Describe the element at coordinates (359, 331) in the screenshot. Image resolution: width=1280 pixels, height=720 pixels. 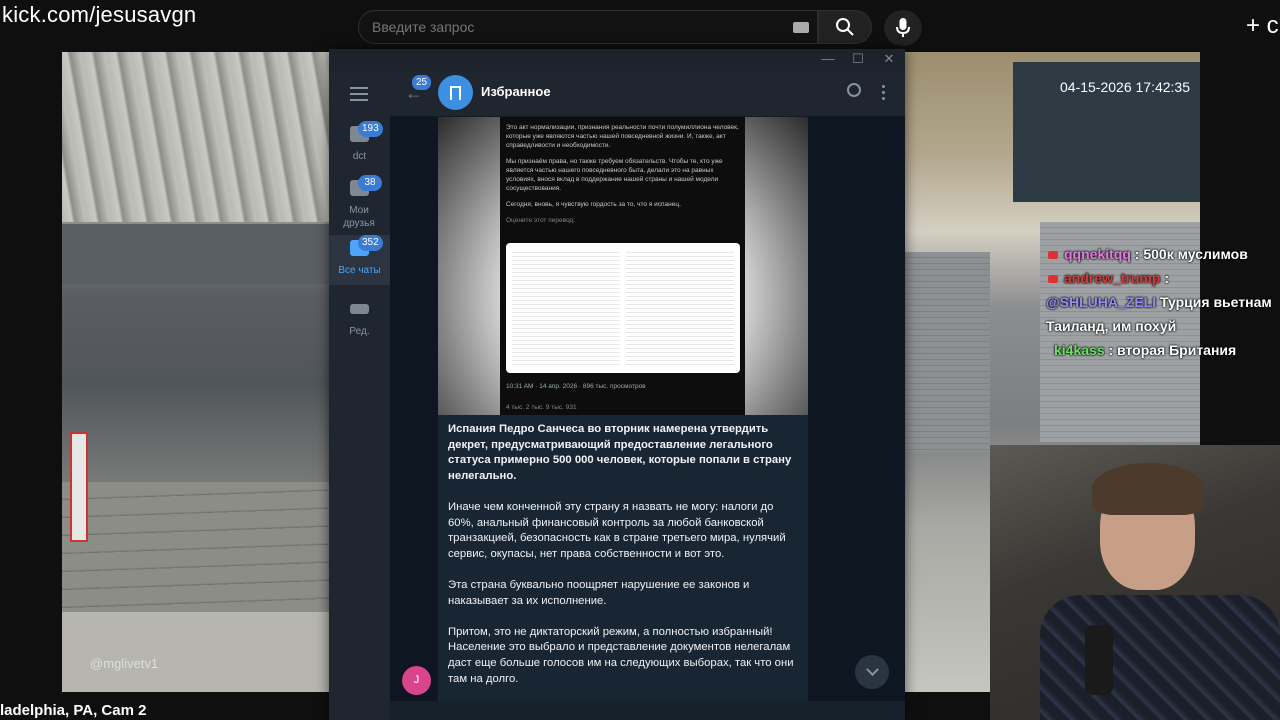
I see `folder-label: Ред.` at that location.